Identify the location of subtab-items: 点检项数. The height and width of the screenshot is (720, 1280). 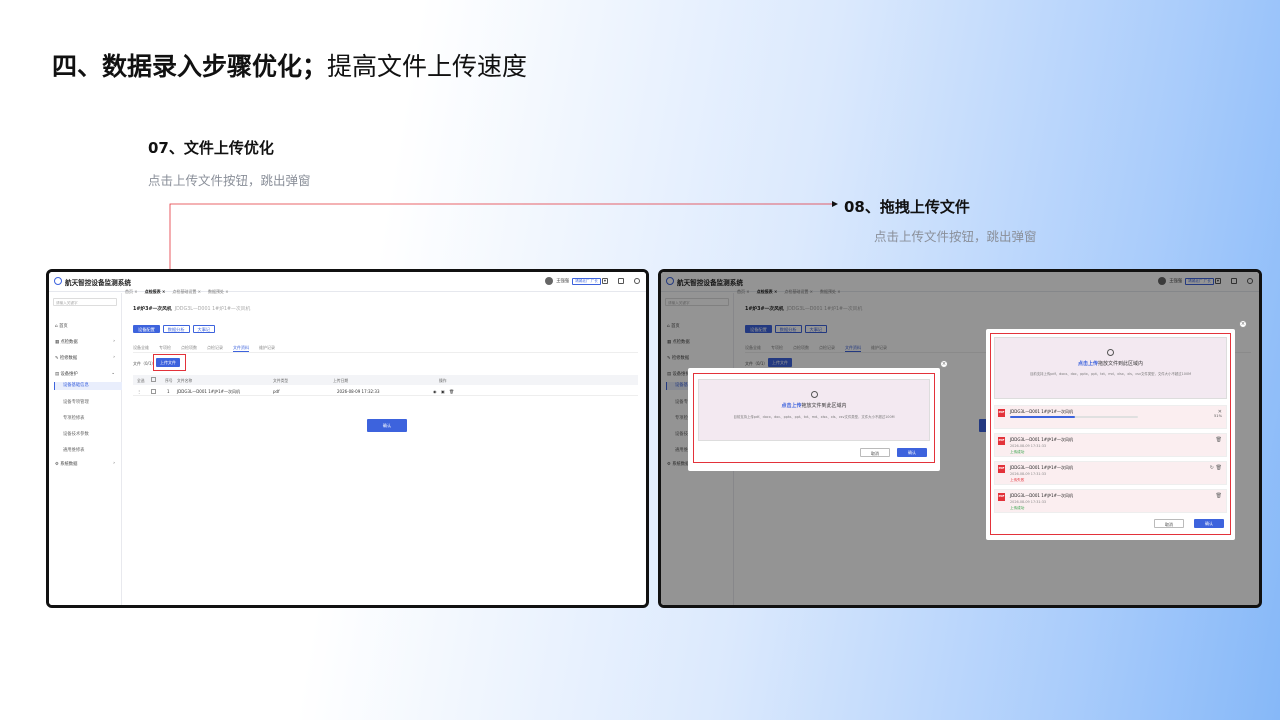
(189, 348).